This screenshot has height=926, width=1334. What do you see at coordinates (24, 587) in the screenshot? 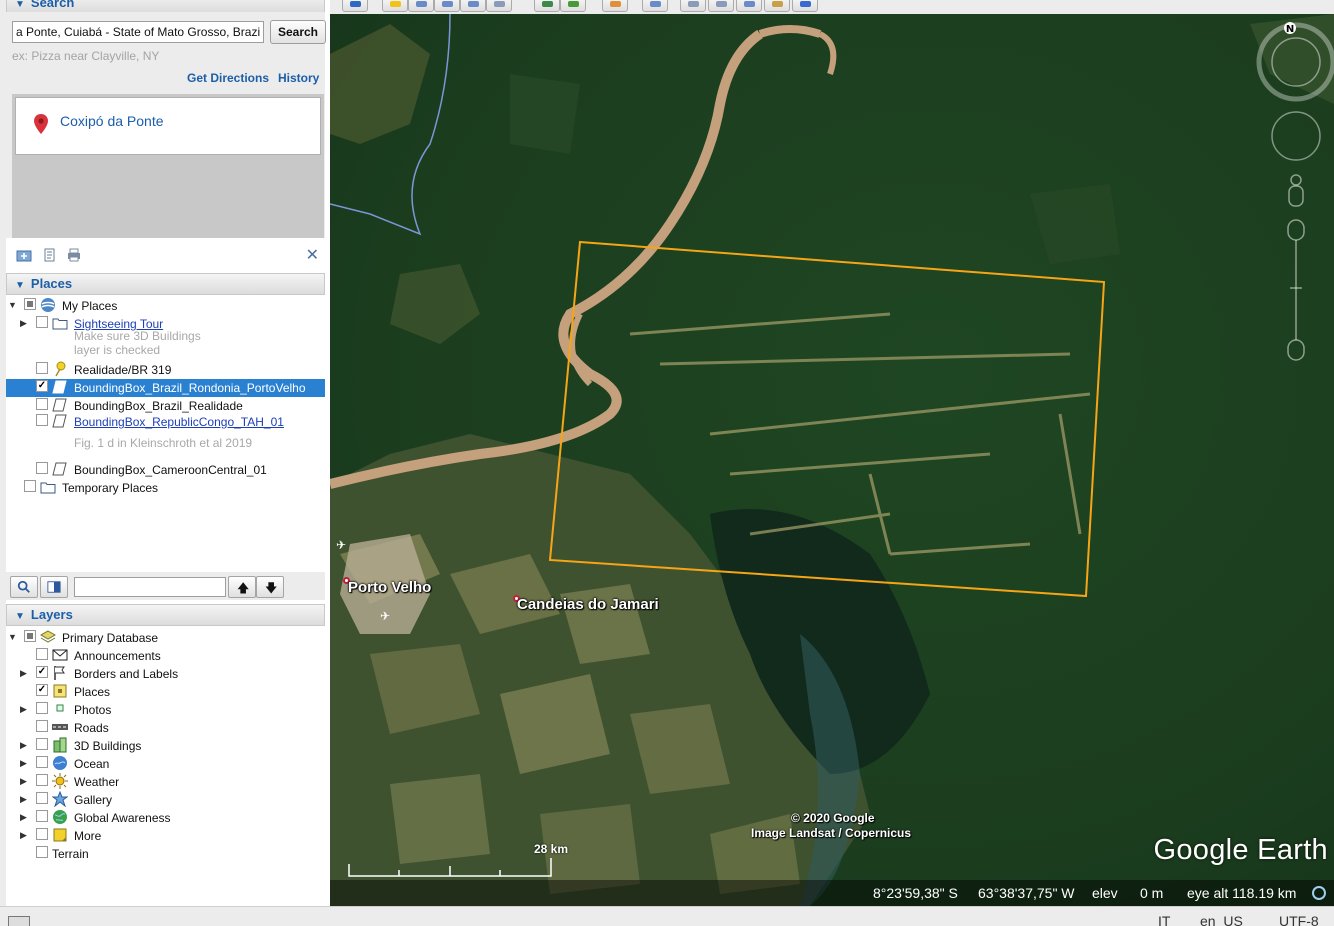
I see `search-places-button` at bounding box center [24, 587].